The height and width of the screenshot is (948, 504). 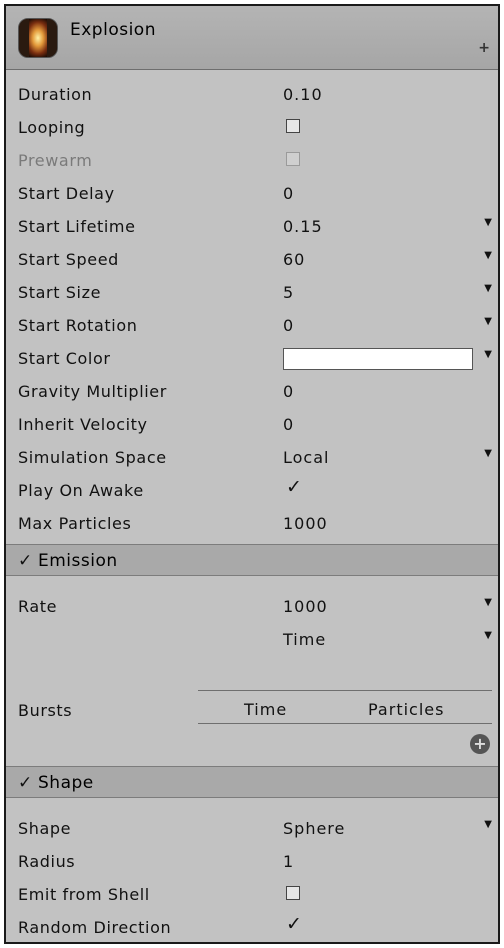 I want to click on bursts-label: Bursts, so click(x=45, y=710).